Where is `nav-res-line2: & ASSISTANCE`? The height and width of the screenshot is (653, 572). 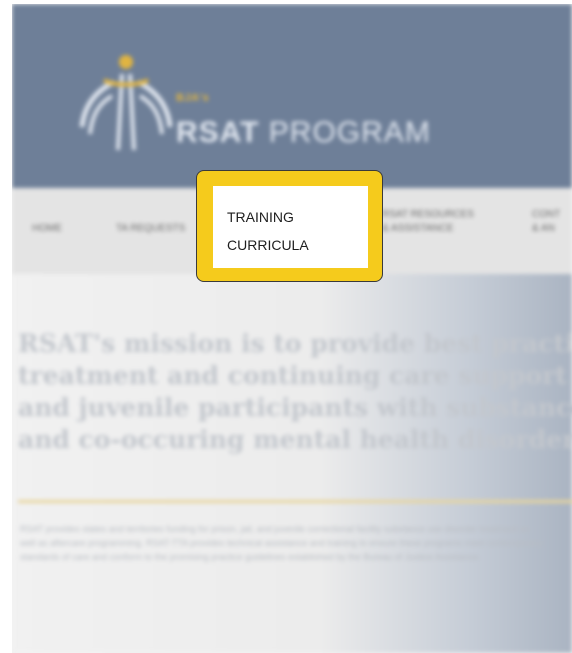 nav-res-line2: & ASSISTANCE is located at coordinates (418, 228).